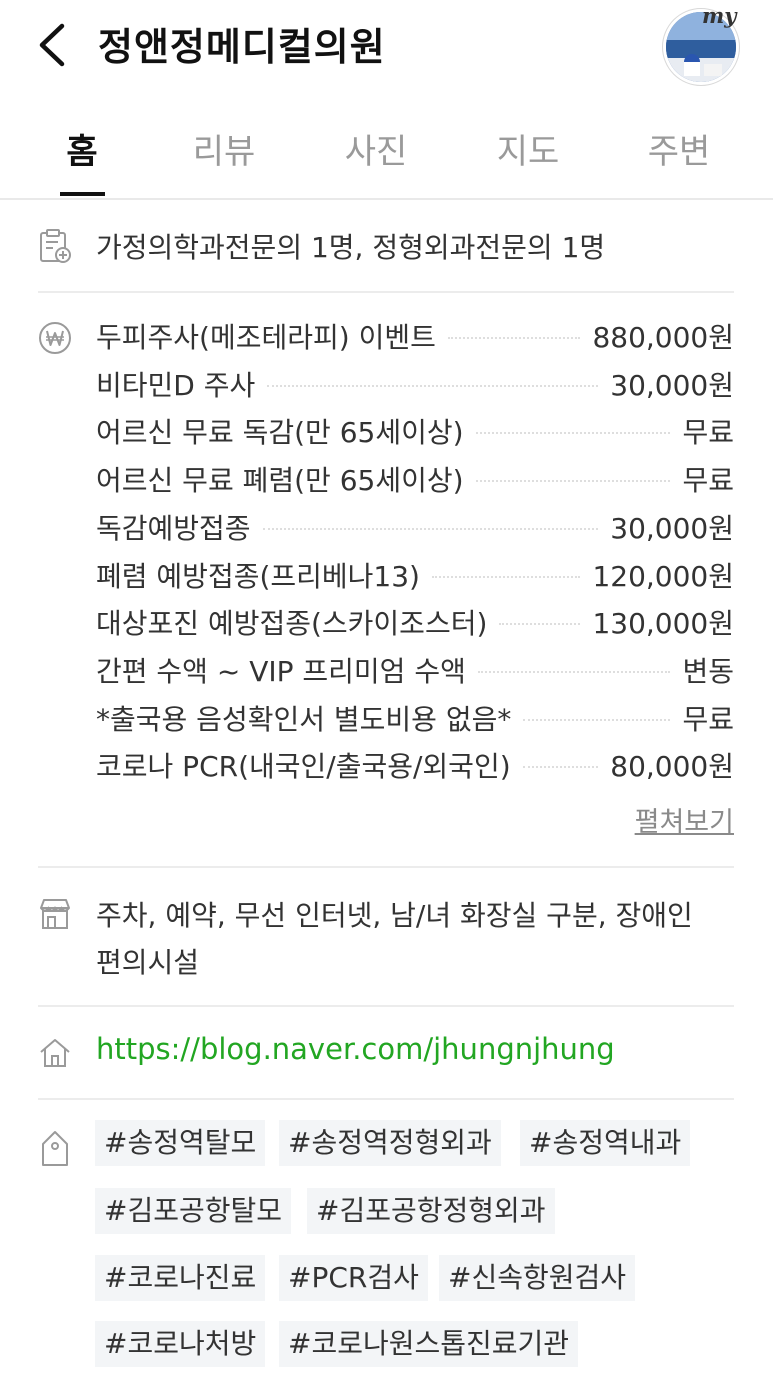  Describe the element at coordinates (708, 671) in the screenshot. I see `price-item-value: 변동` at that location.